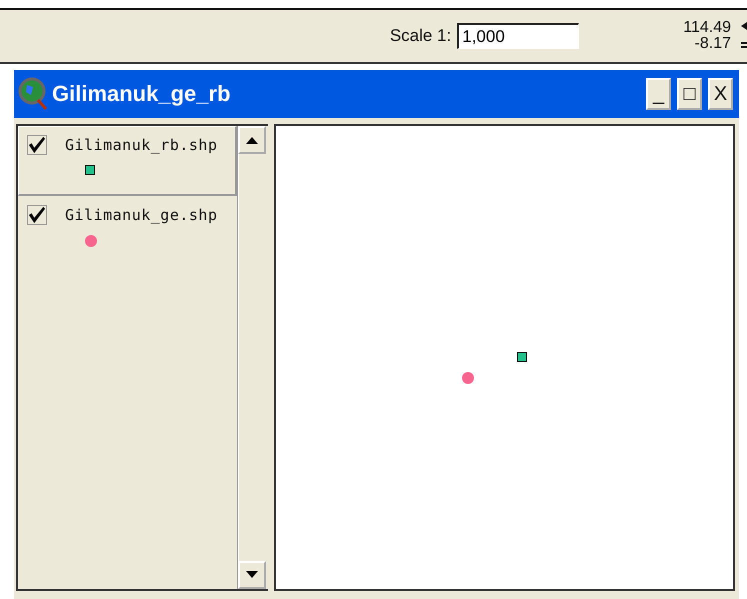 The height and width of the screenshot is (599, 747). Describe the element at coordinates (127, 231) in the screenshot. I see `layer-item: Gilimanuk_ge.shp` at that location.